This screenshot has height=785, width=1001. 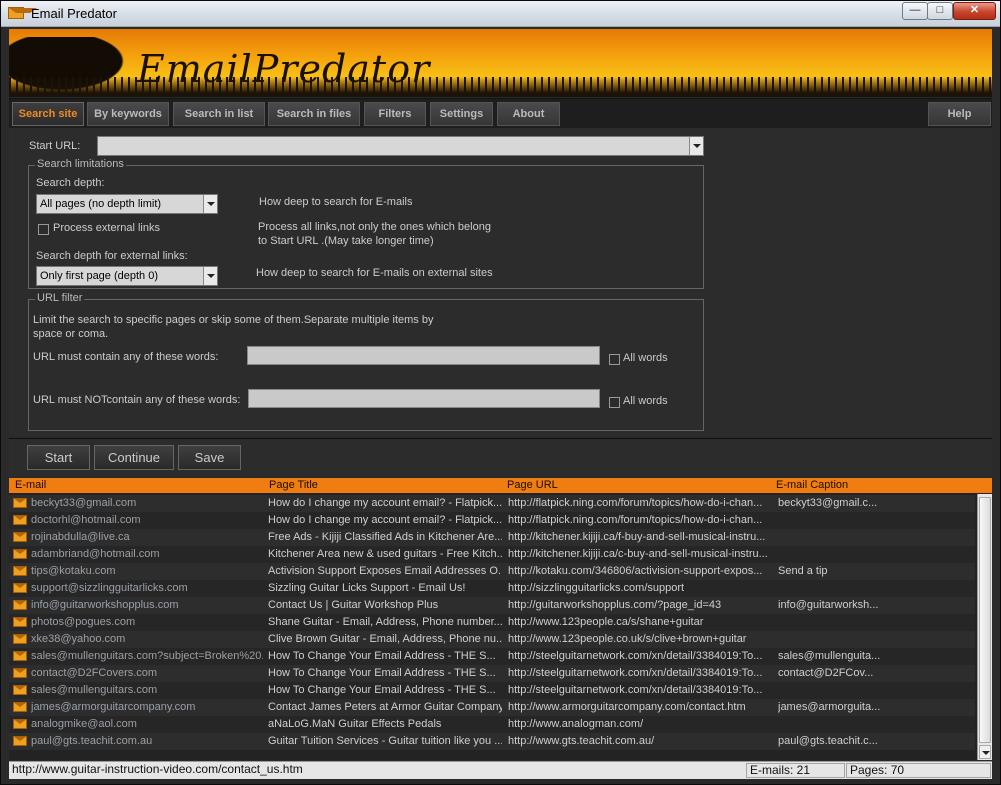 I want to click on maximize-button: □, so click(x=940, y=11).